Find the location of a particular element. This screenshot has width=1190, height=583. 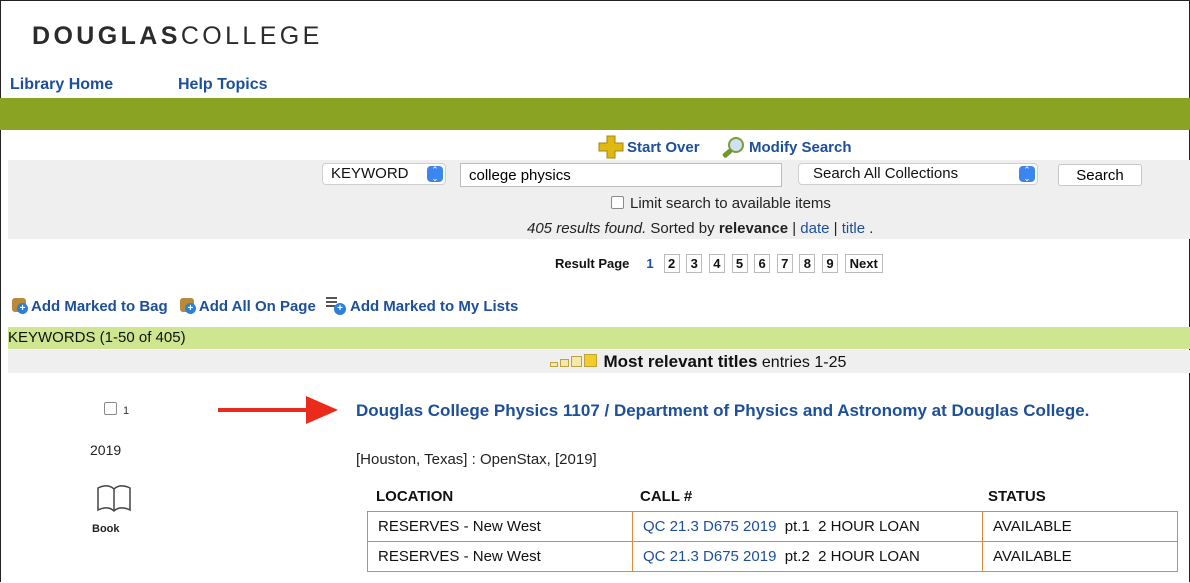

relevance-meter-icon is located at coordinates (574, 362).